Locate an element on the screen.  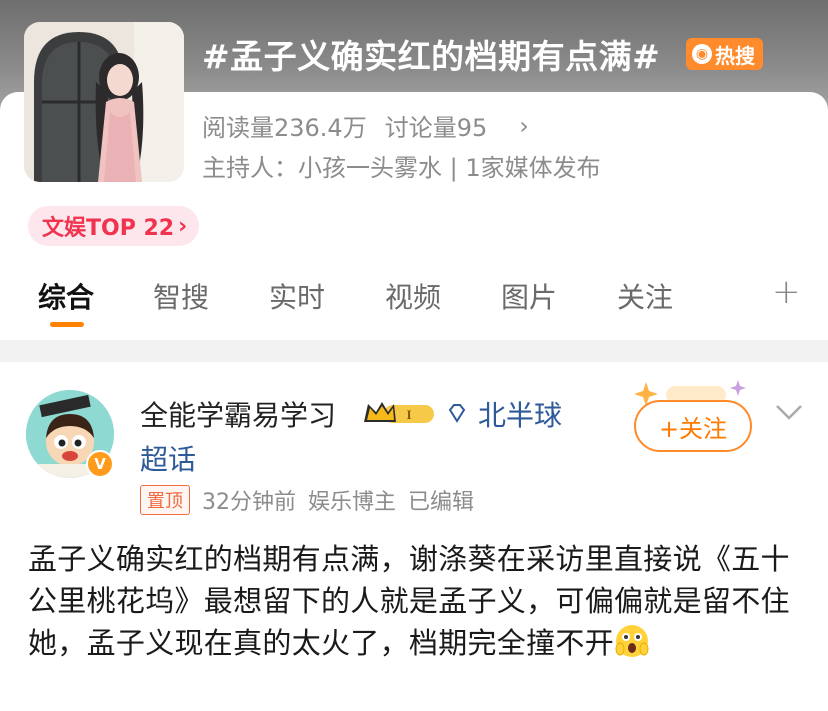
tab-images: 图片 is located at coordinates (529, 296).